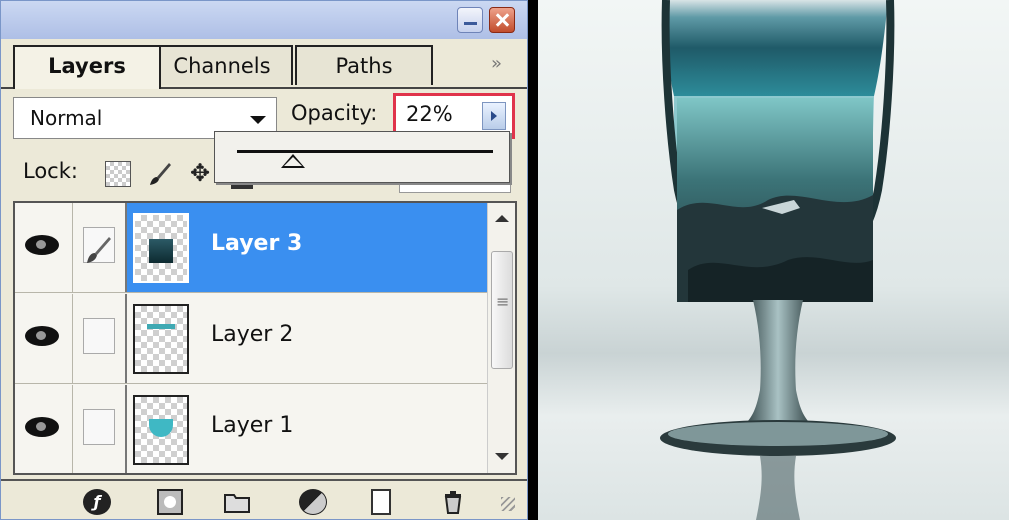 Image resolution: width=1009 pixels, height=520 pixels. What do you see at coordinates (453, 502) in the screenshot?
I see `trash-icon` at bounding box center [453, 502].